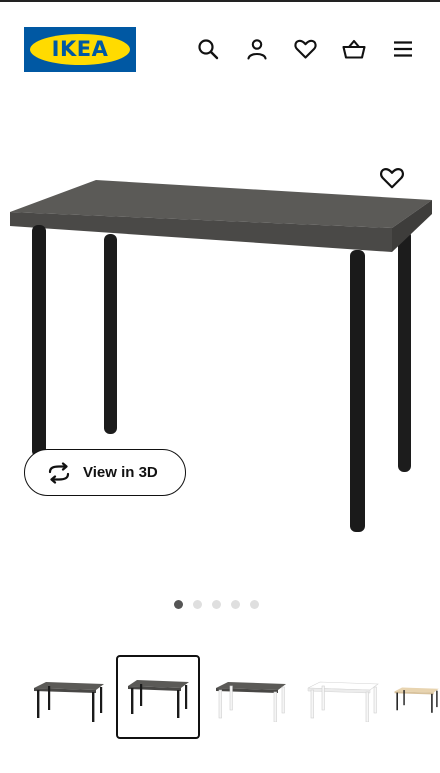 Image resolution: width=440 pixels, height=773 pixels. Describe the element at coordinates (392, 178) in the screenshot. I see `heart-outline-icon` at that location.